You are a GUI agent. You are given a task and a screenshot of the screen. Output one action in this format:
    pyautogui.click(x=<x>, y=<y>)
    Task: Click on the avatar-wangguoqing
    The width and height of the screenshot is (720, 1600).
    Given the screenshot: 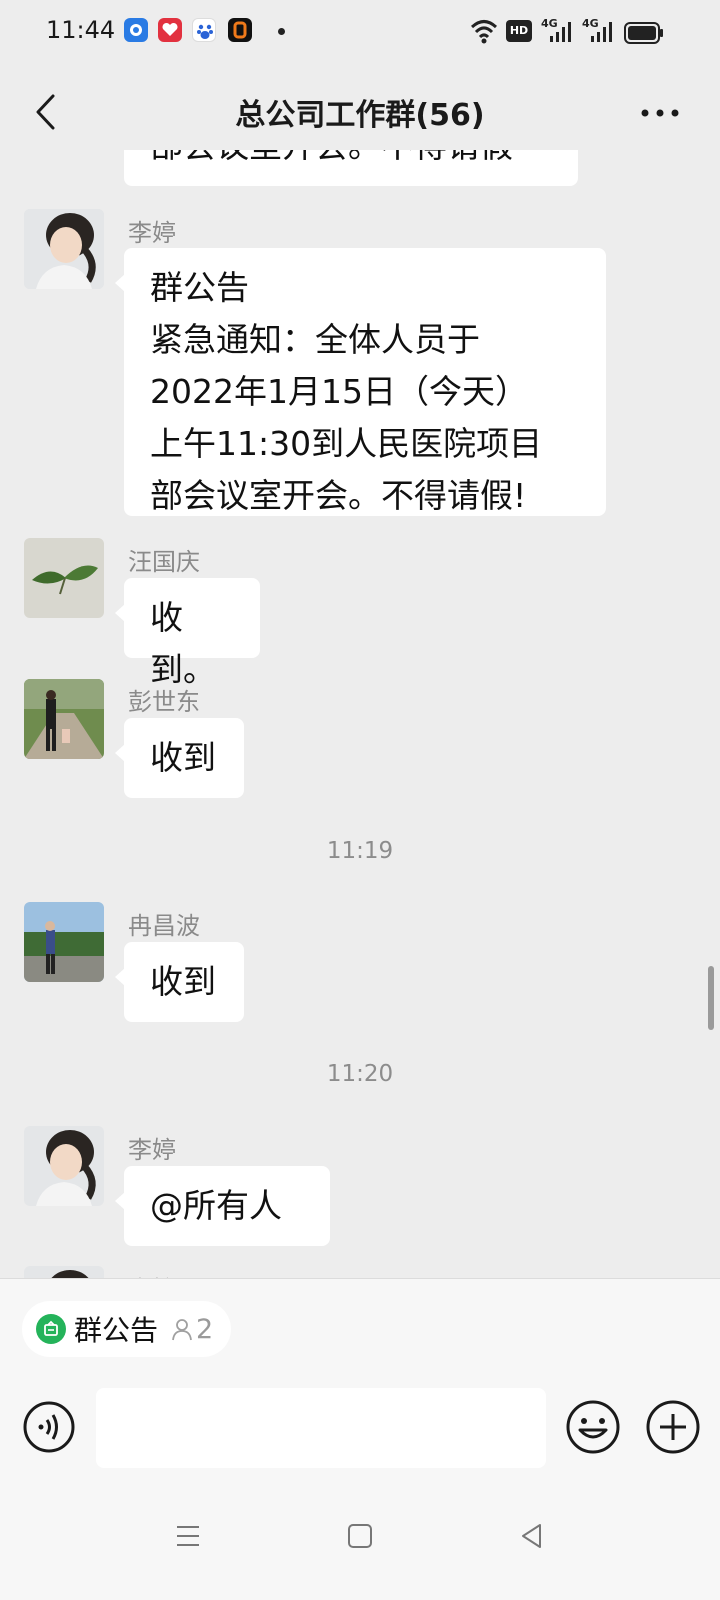 What is the action you would take?
    pyautogui.click(x=64, y=578)
    